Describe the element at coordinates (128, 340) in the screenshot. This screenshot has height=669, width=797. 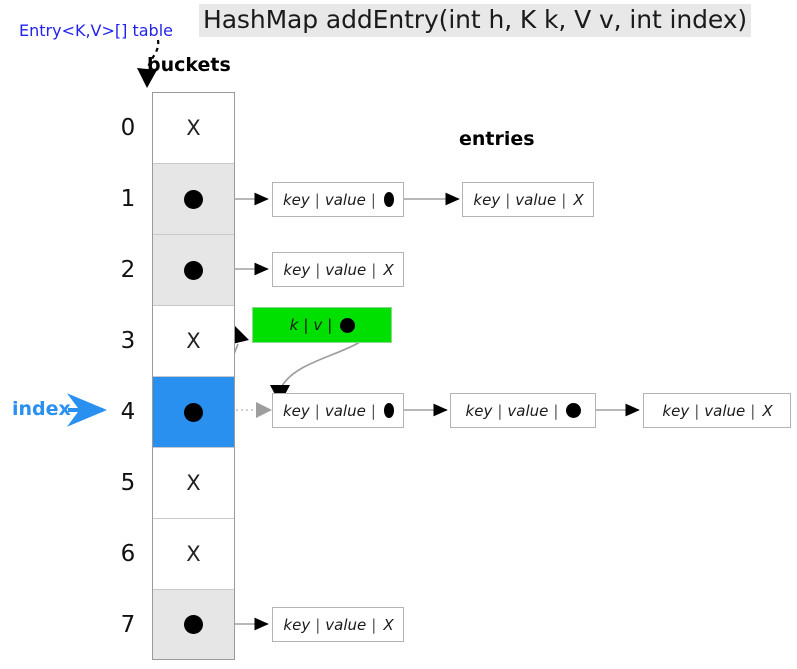
I see `row-index-3: 3` at that location.